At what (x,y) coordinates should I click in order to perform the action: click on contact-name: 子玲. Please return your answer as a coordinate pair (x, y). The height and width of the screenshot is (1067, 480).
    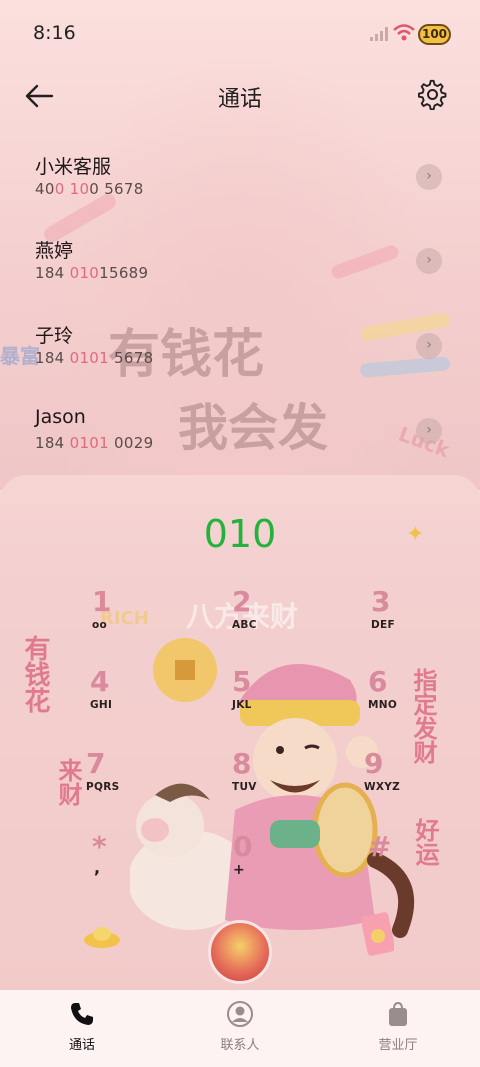
    Looking at the image, I should click on (54, 336).